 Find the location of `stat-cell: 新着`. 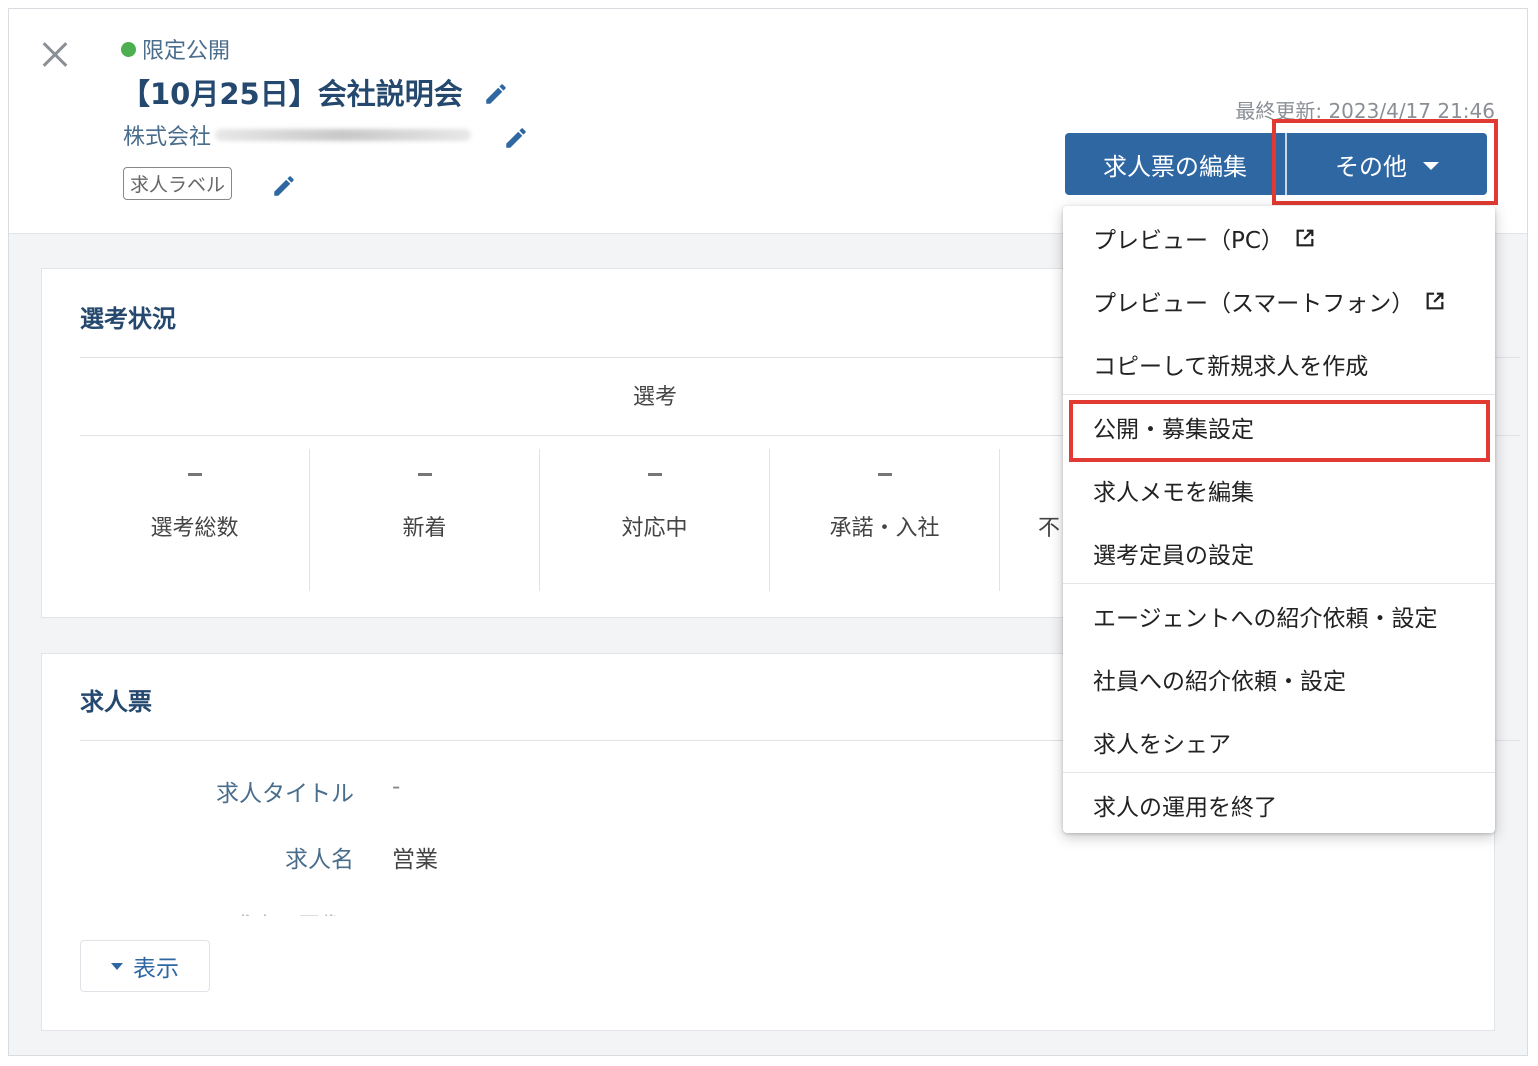

stat-cell: 新着 is located at coordinates (425, 520).